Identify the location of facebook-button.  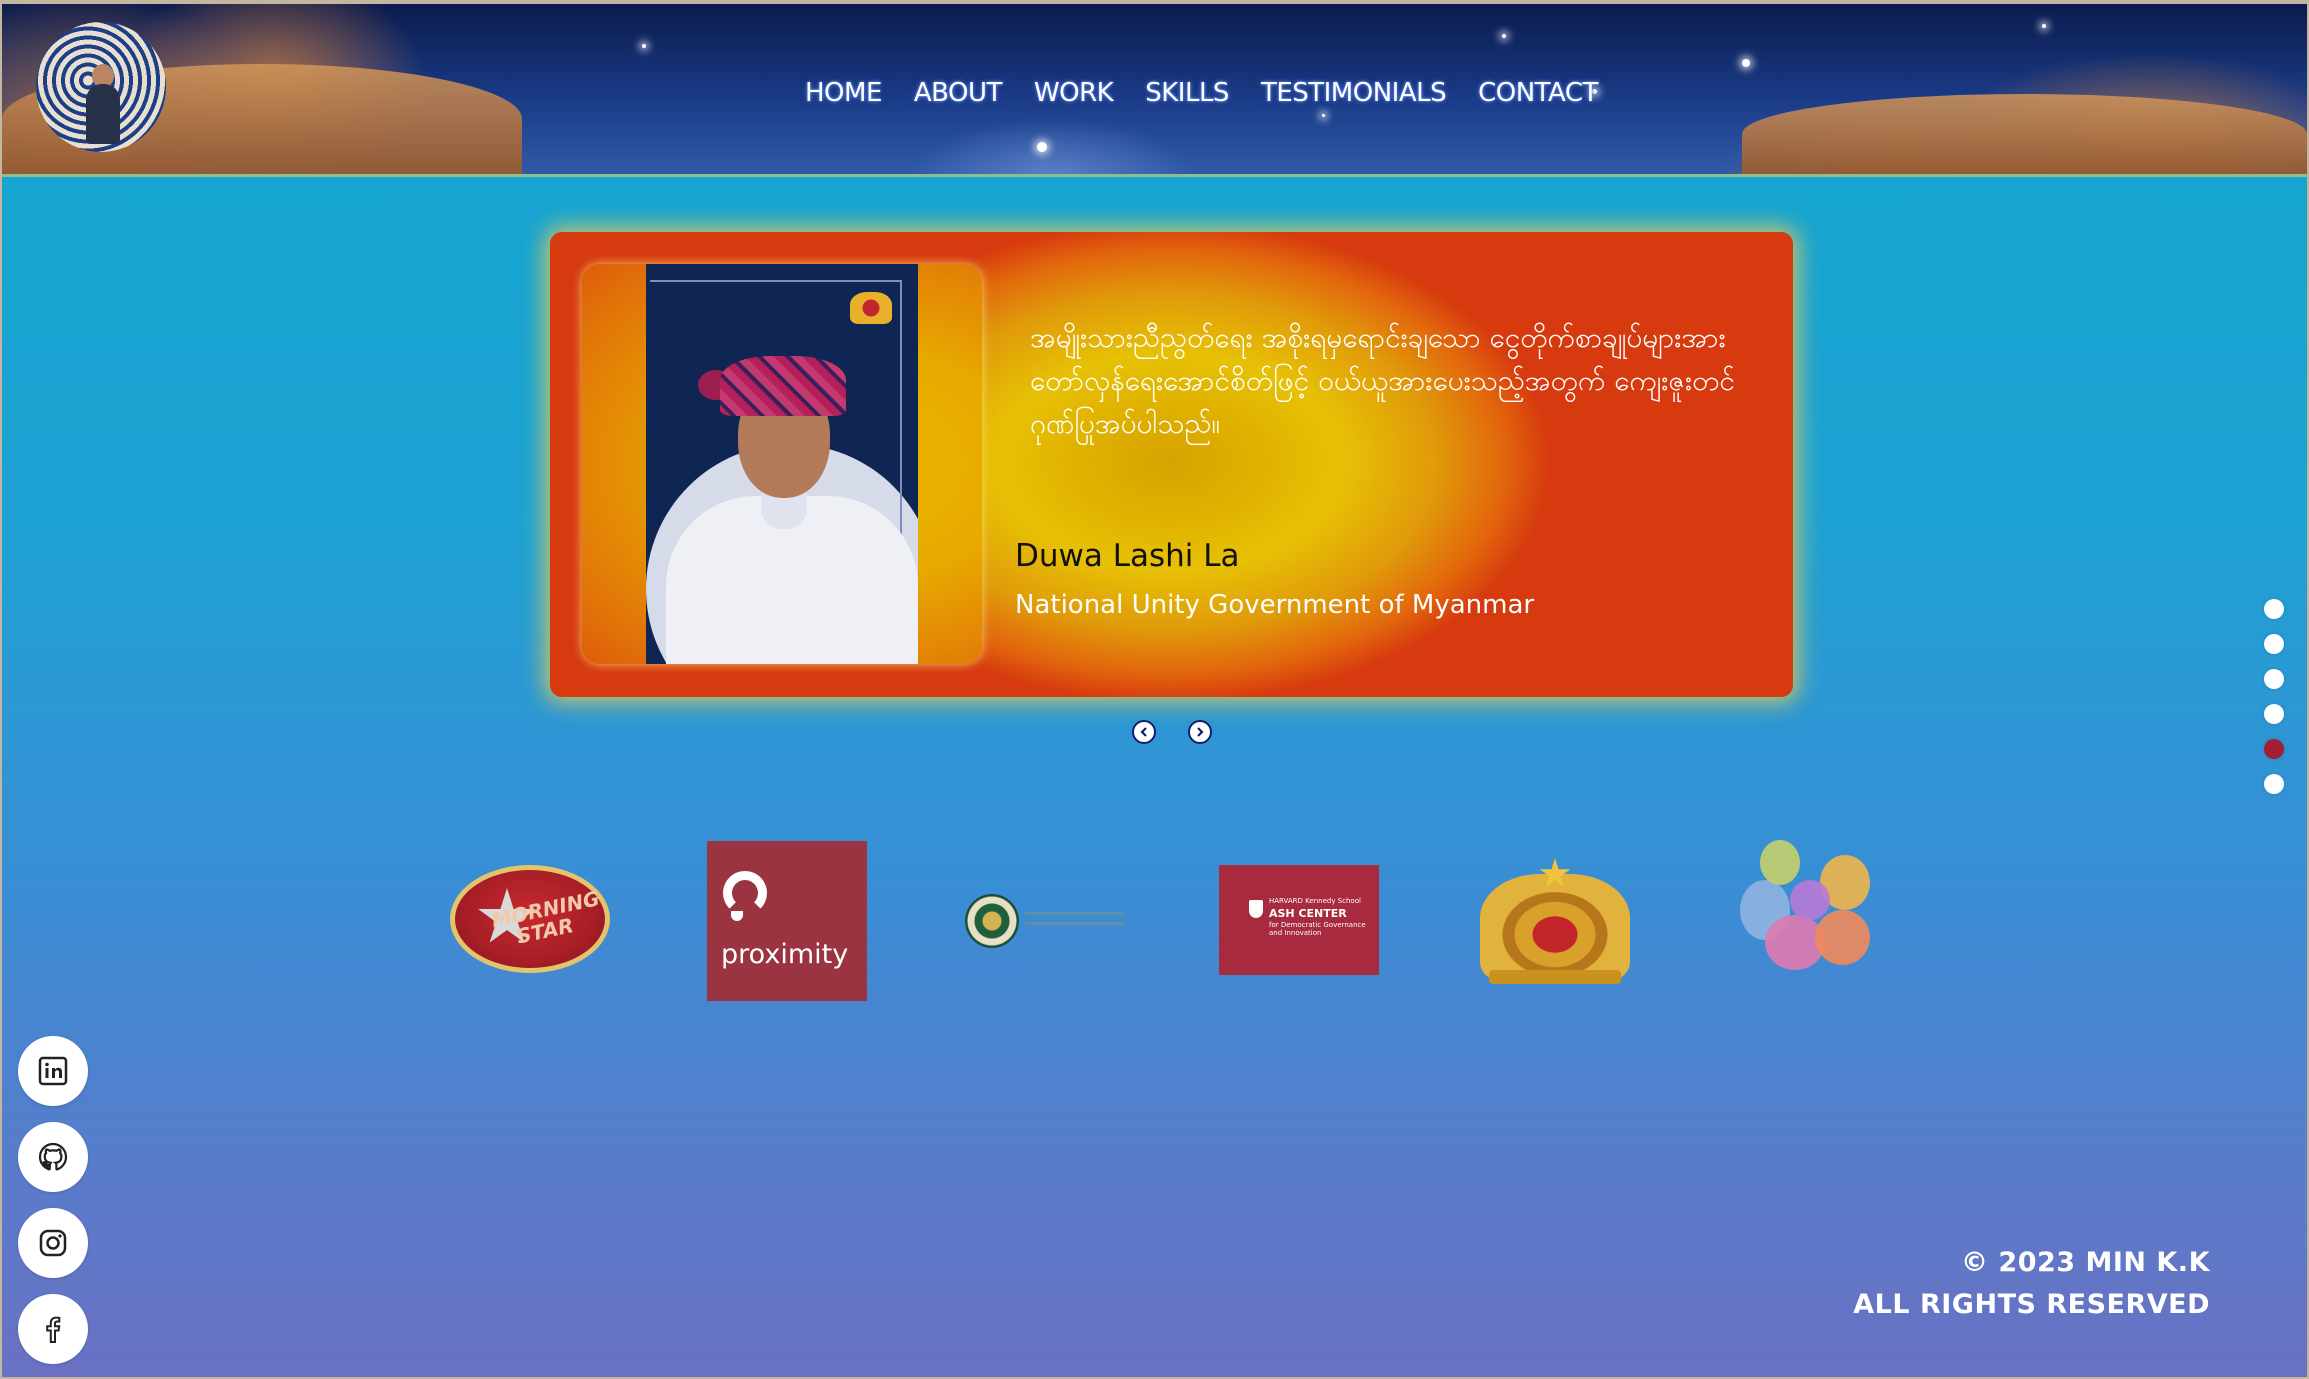
(53, 1329).